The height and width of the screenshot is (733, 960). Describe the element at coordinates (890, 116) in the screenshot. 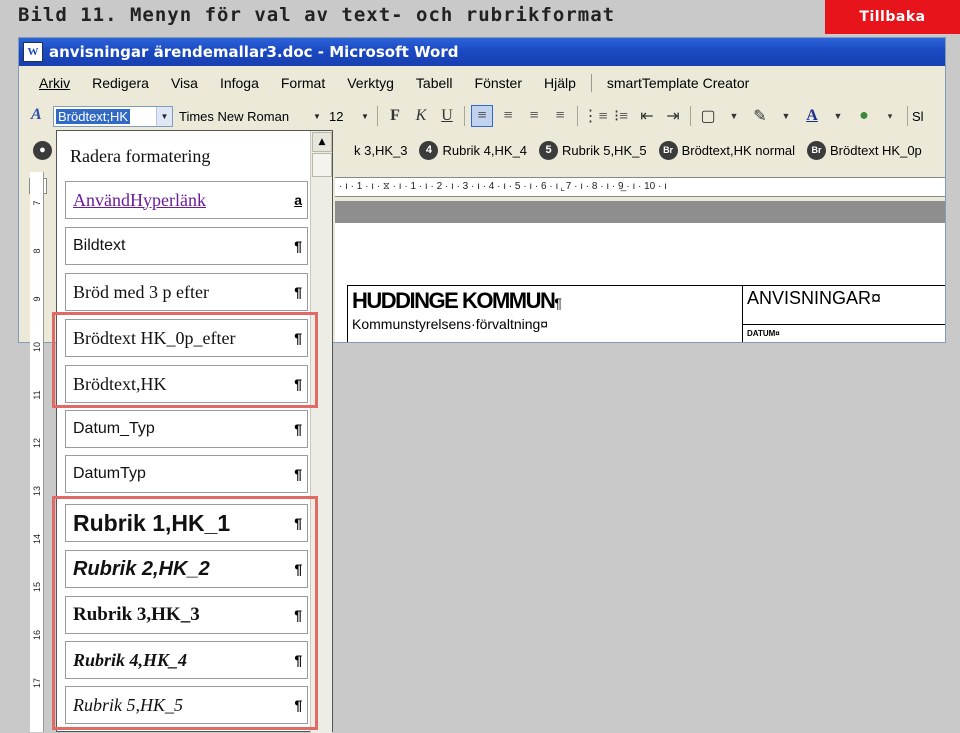

I see `chevron-down-icon: ▾` at that location.